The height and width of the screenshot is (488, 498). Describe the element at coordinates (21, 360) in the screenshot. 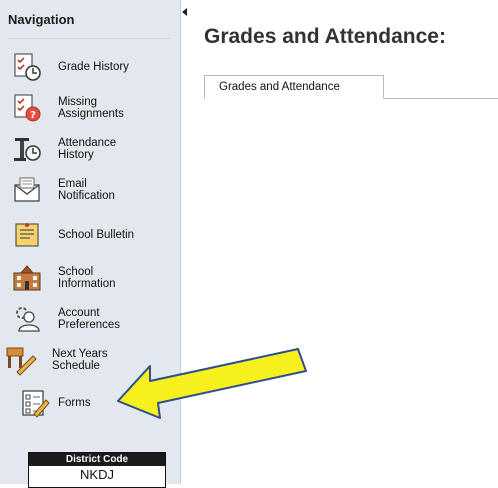

I see `schedule-icon` at that location.